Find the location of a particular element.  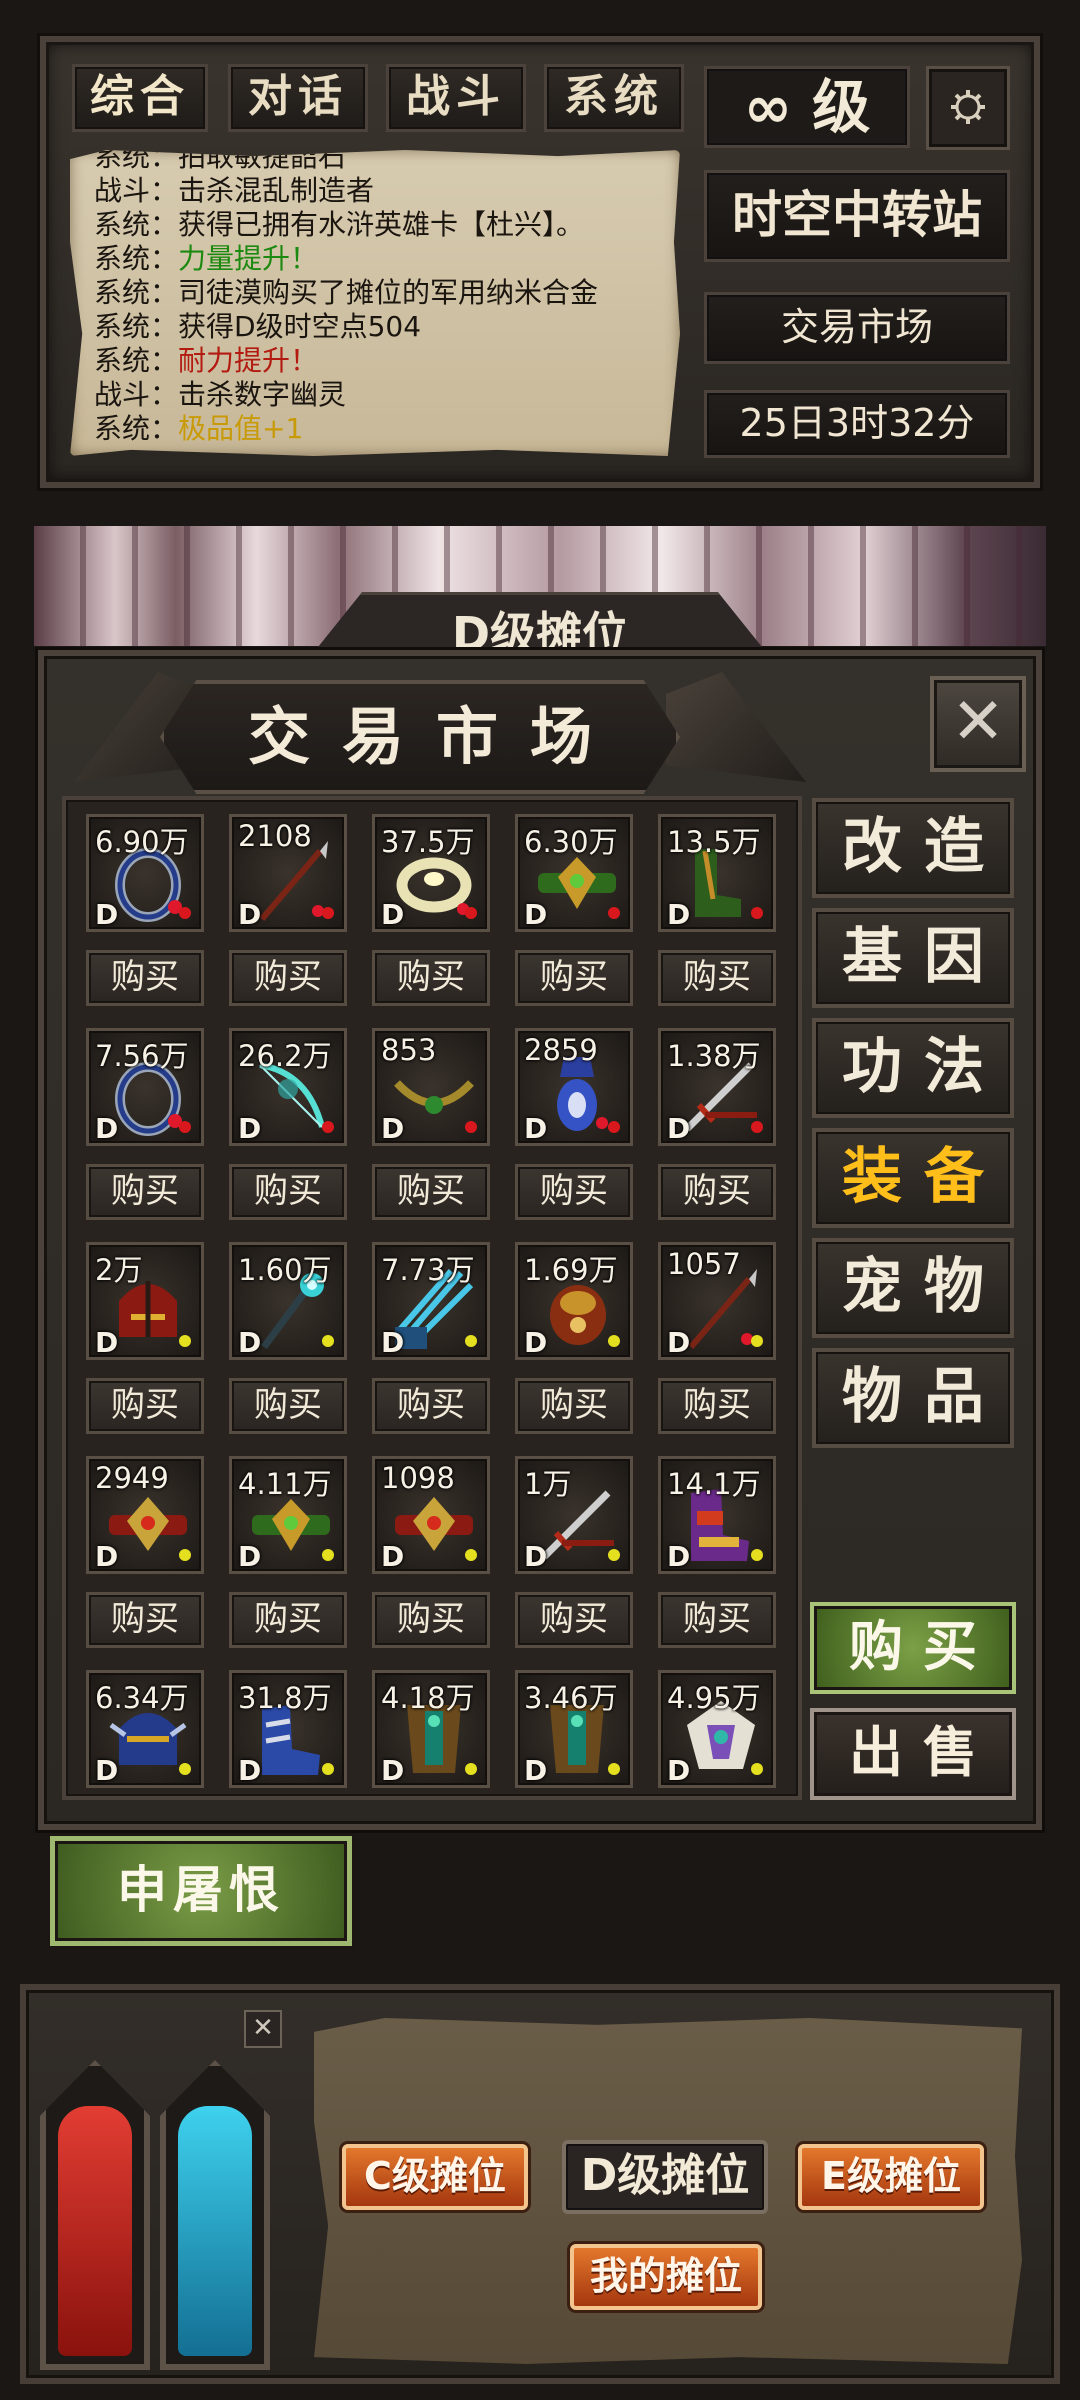

chat-line: 战斗：击杀数字幽灵 is located at coordinates (220, 395).